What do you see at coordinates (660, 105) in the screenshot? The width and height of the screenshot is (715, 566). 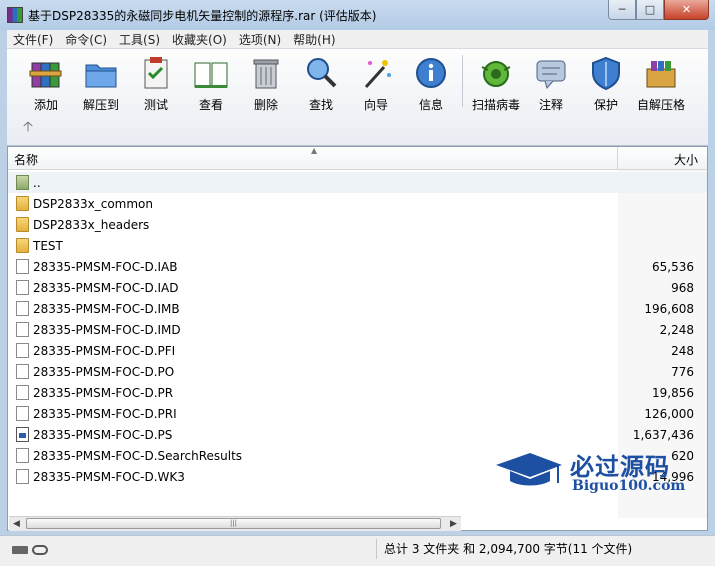 I see `sfx-label: 自解压格` at bounding box center [660, 105].